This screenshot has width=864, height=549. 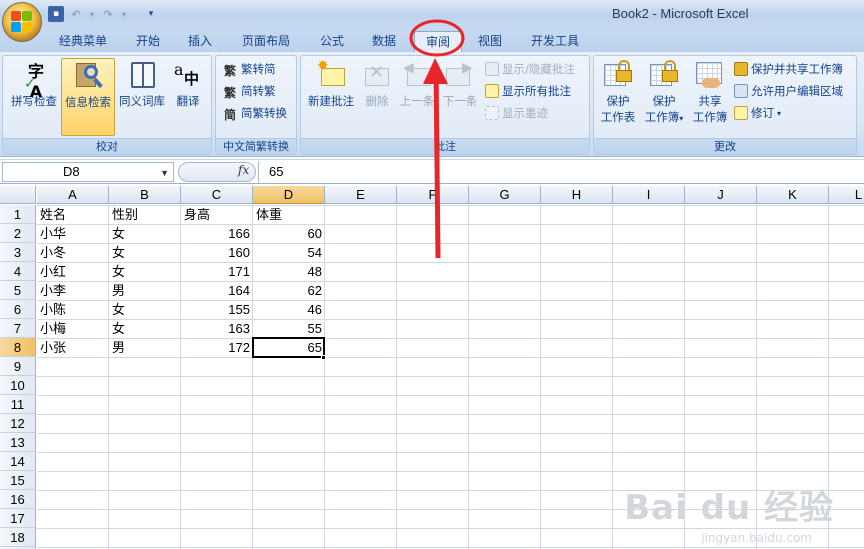 I want to click on select-all-corner, so click(x=18, y=195).